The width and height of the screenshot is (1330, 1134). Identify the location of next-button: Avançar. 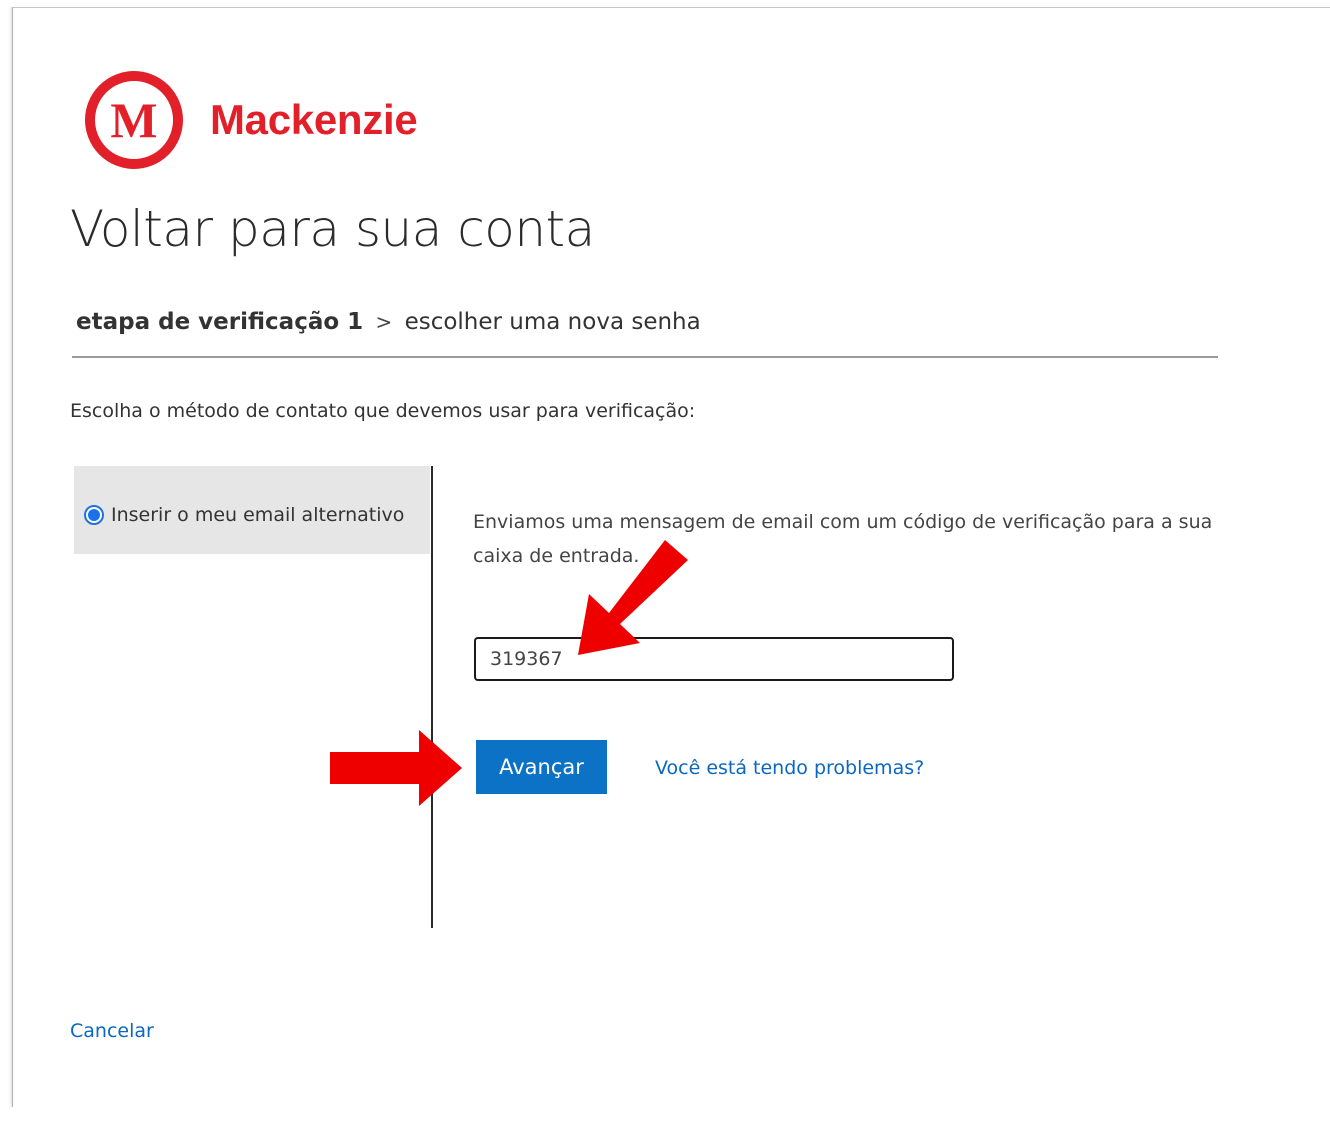
(541, 767).